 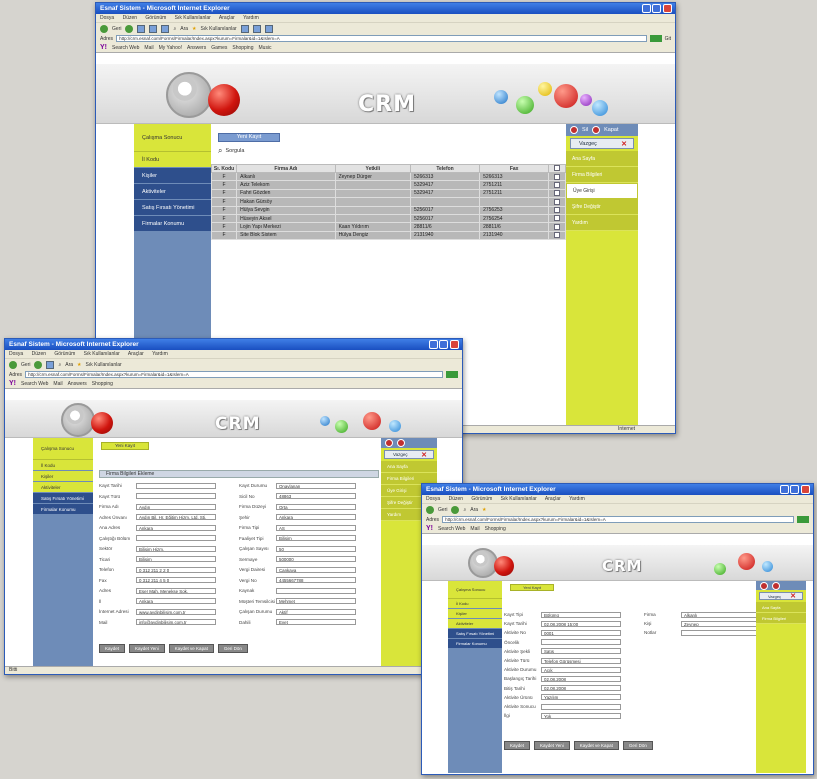 What do you see at coordinates (176, 611) in the screenshot?
I see `field-input: www.aydinbilisim.com.tr` at bounding box center [176, 611].